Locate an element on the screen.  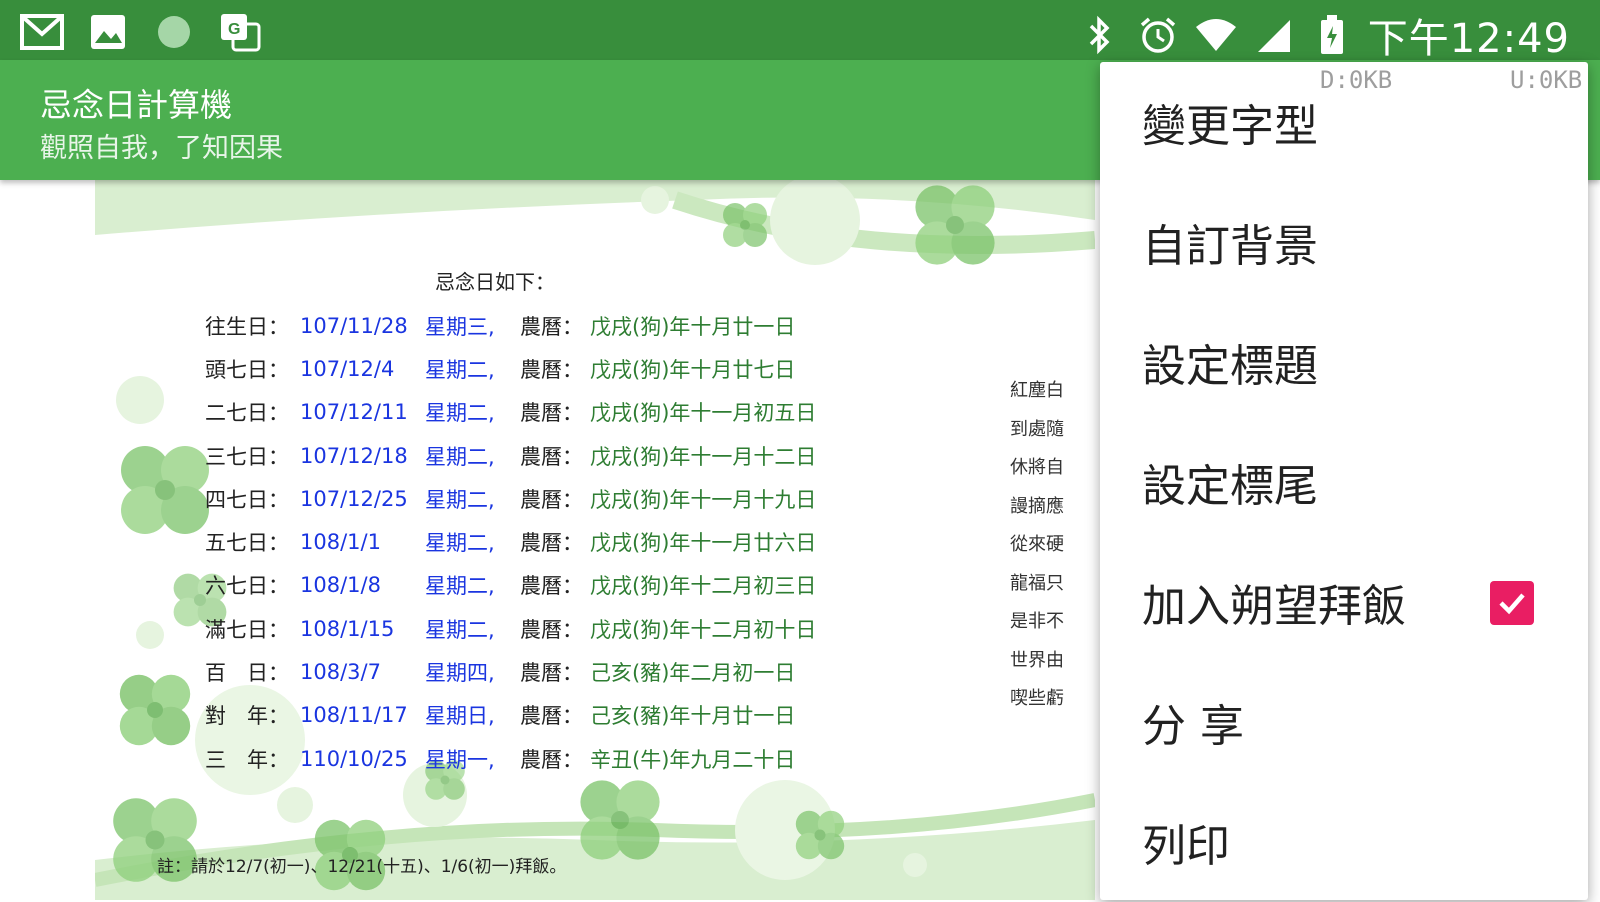
signal-icon is located at coordinates (1274, 35).